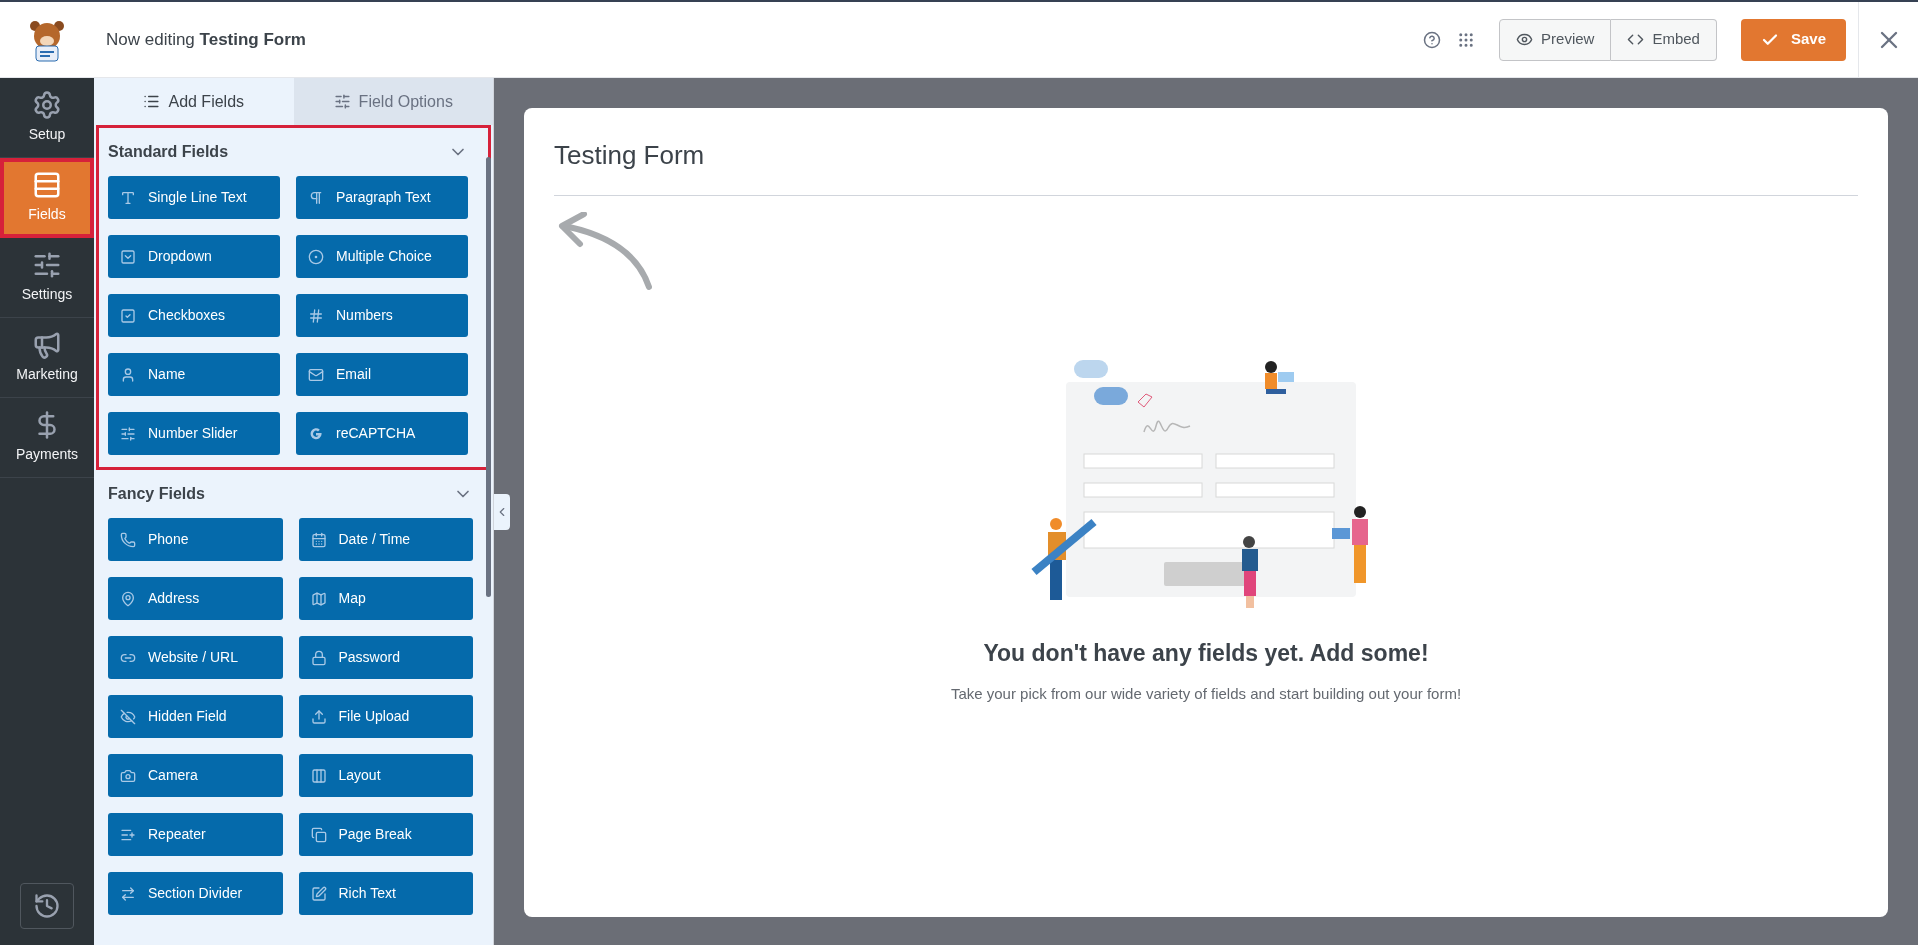  I want to click on field-button: Page Break, so click(385, 834).